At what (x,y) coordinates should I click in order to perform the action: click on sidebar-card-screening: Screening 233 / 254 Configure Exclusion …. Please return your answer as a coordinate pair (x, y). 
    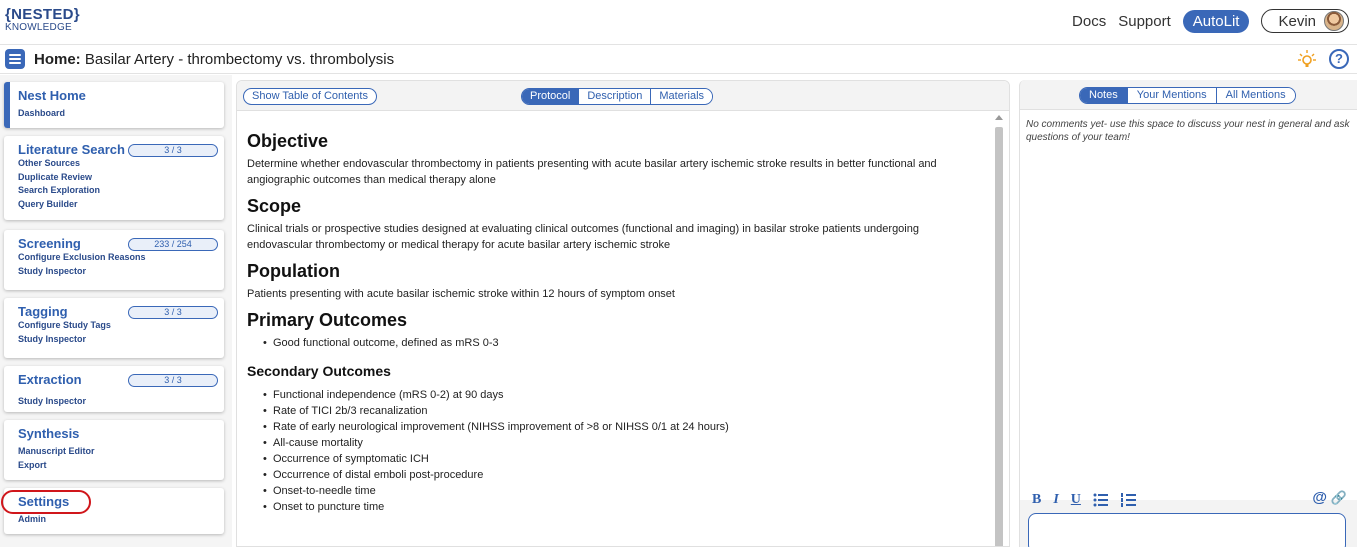
    Looking at the image, I should click on (114, 260).